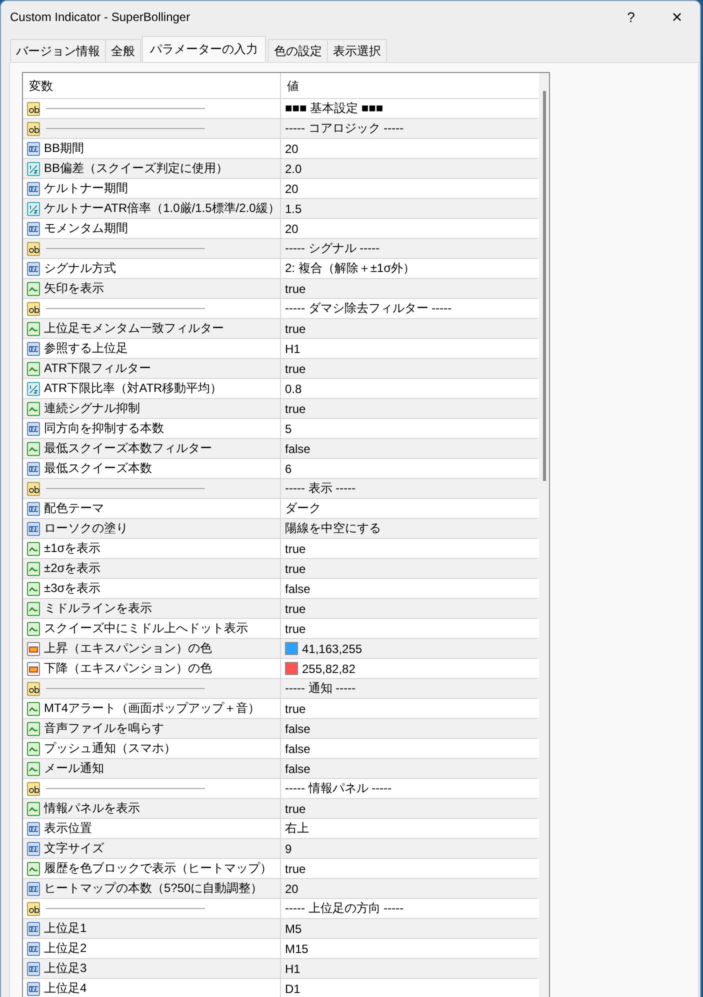 This screenshot has width=703, height=997. Describe the element at coordinates (334, 108) in the screenshot. I see `section-heading: ■■■ 基本設定 ■■■` at that location.